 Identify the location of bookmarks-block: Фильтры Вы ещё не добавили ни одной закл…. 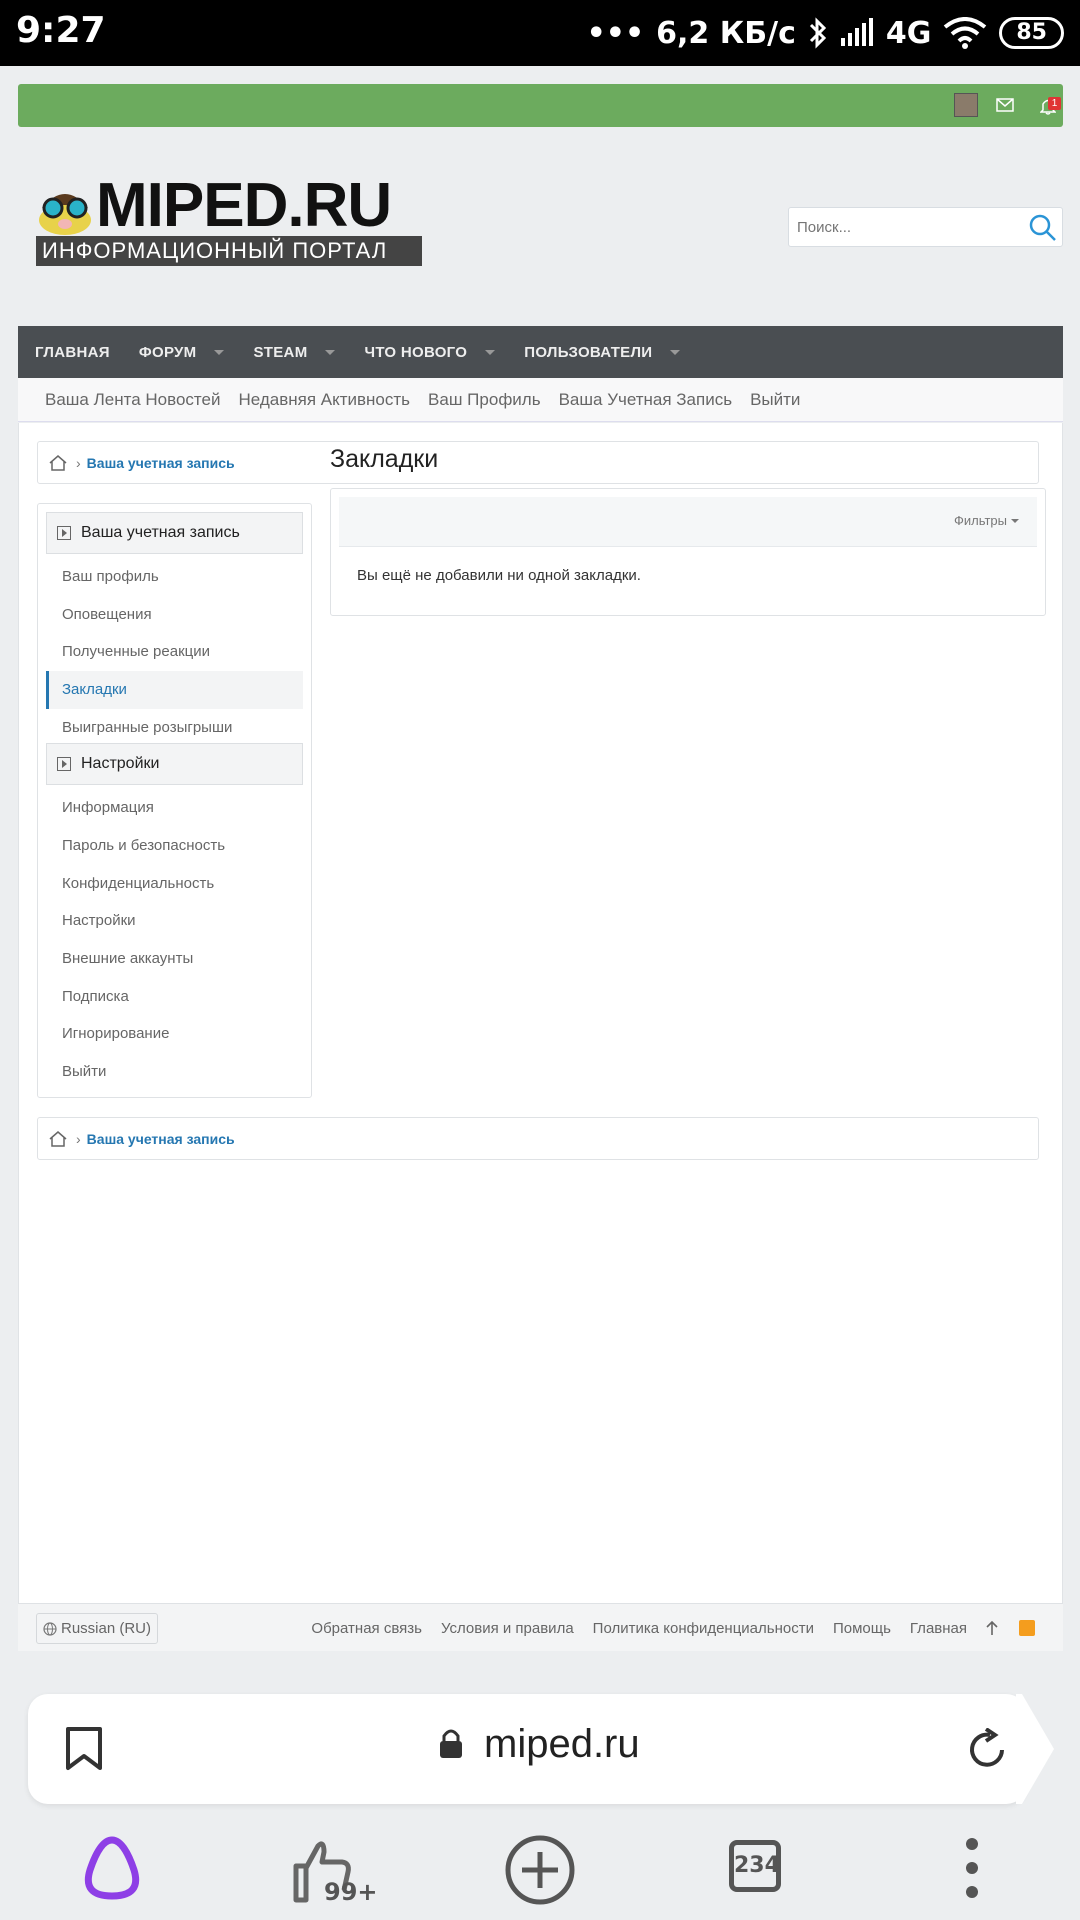
(688, 552).